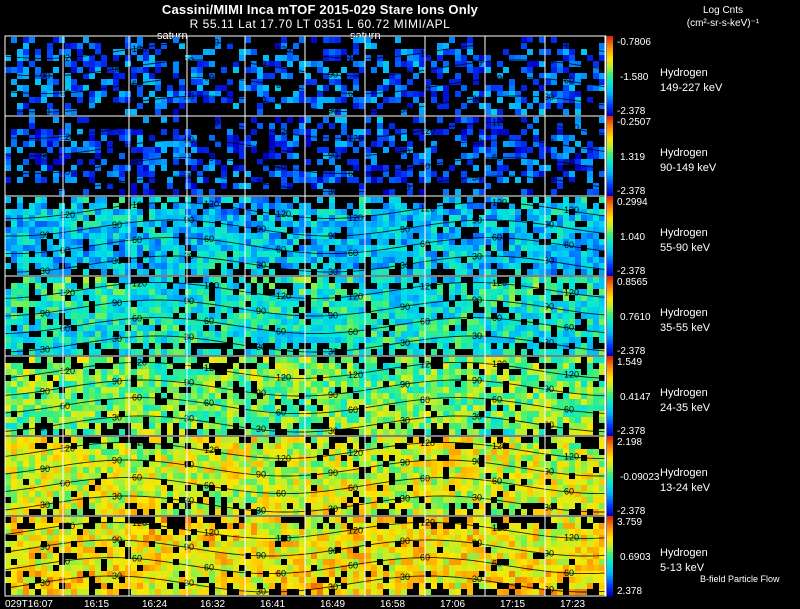 The height and width of the screenshot is (609, 800). Describe the element at coordinates (632, 202) in the screenshot. I see `colorbar-max-label: 0.2994` at that location.